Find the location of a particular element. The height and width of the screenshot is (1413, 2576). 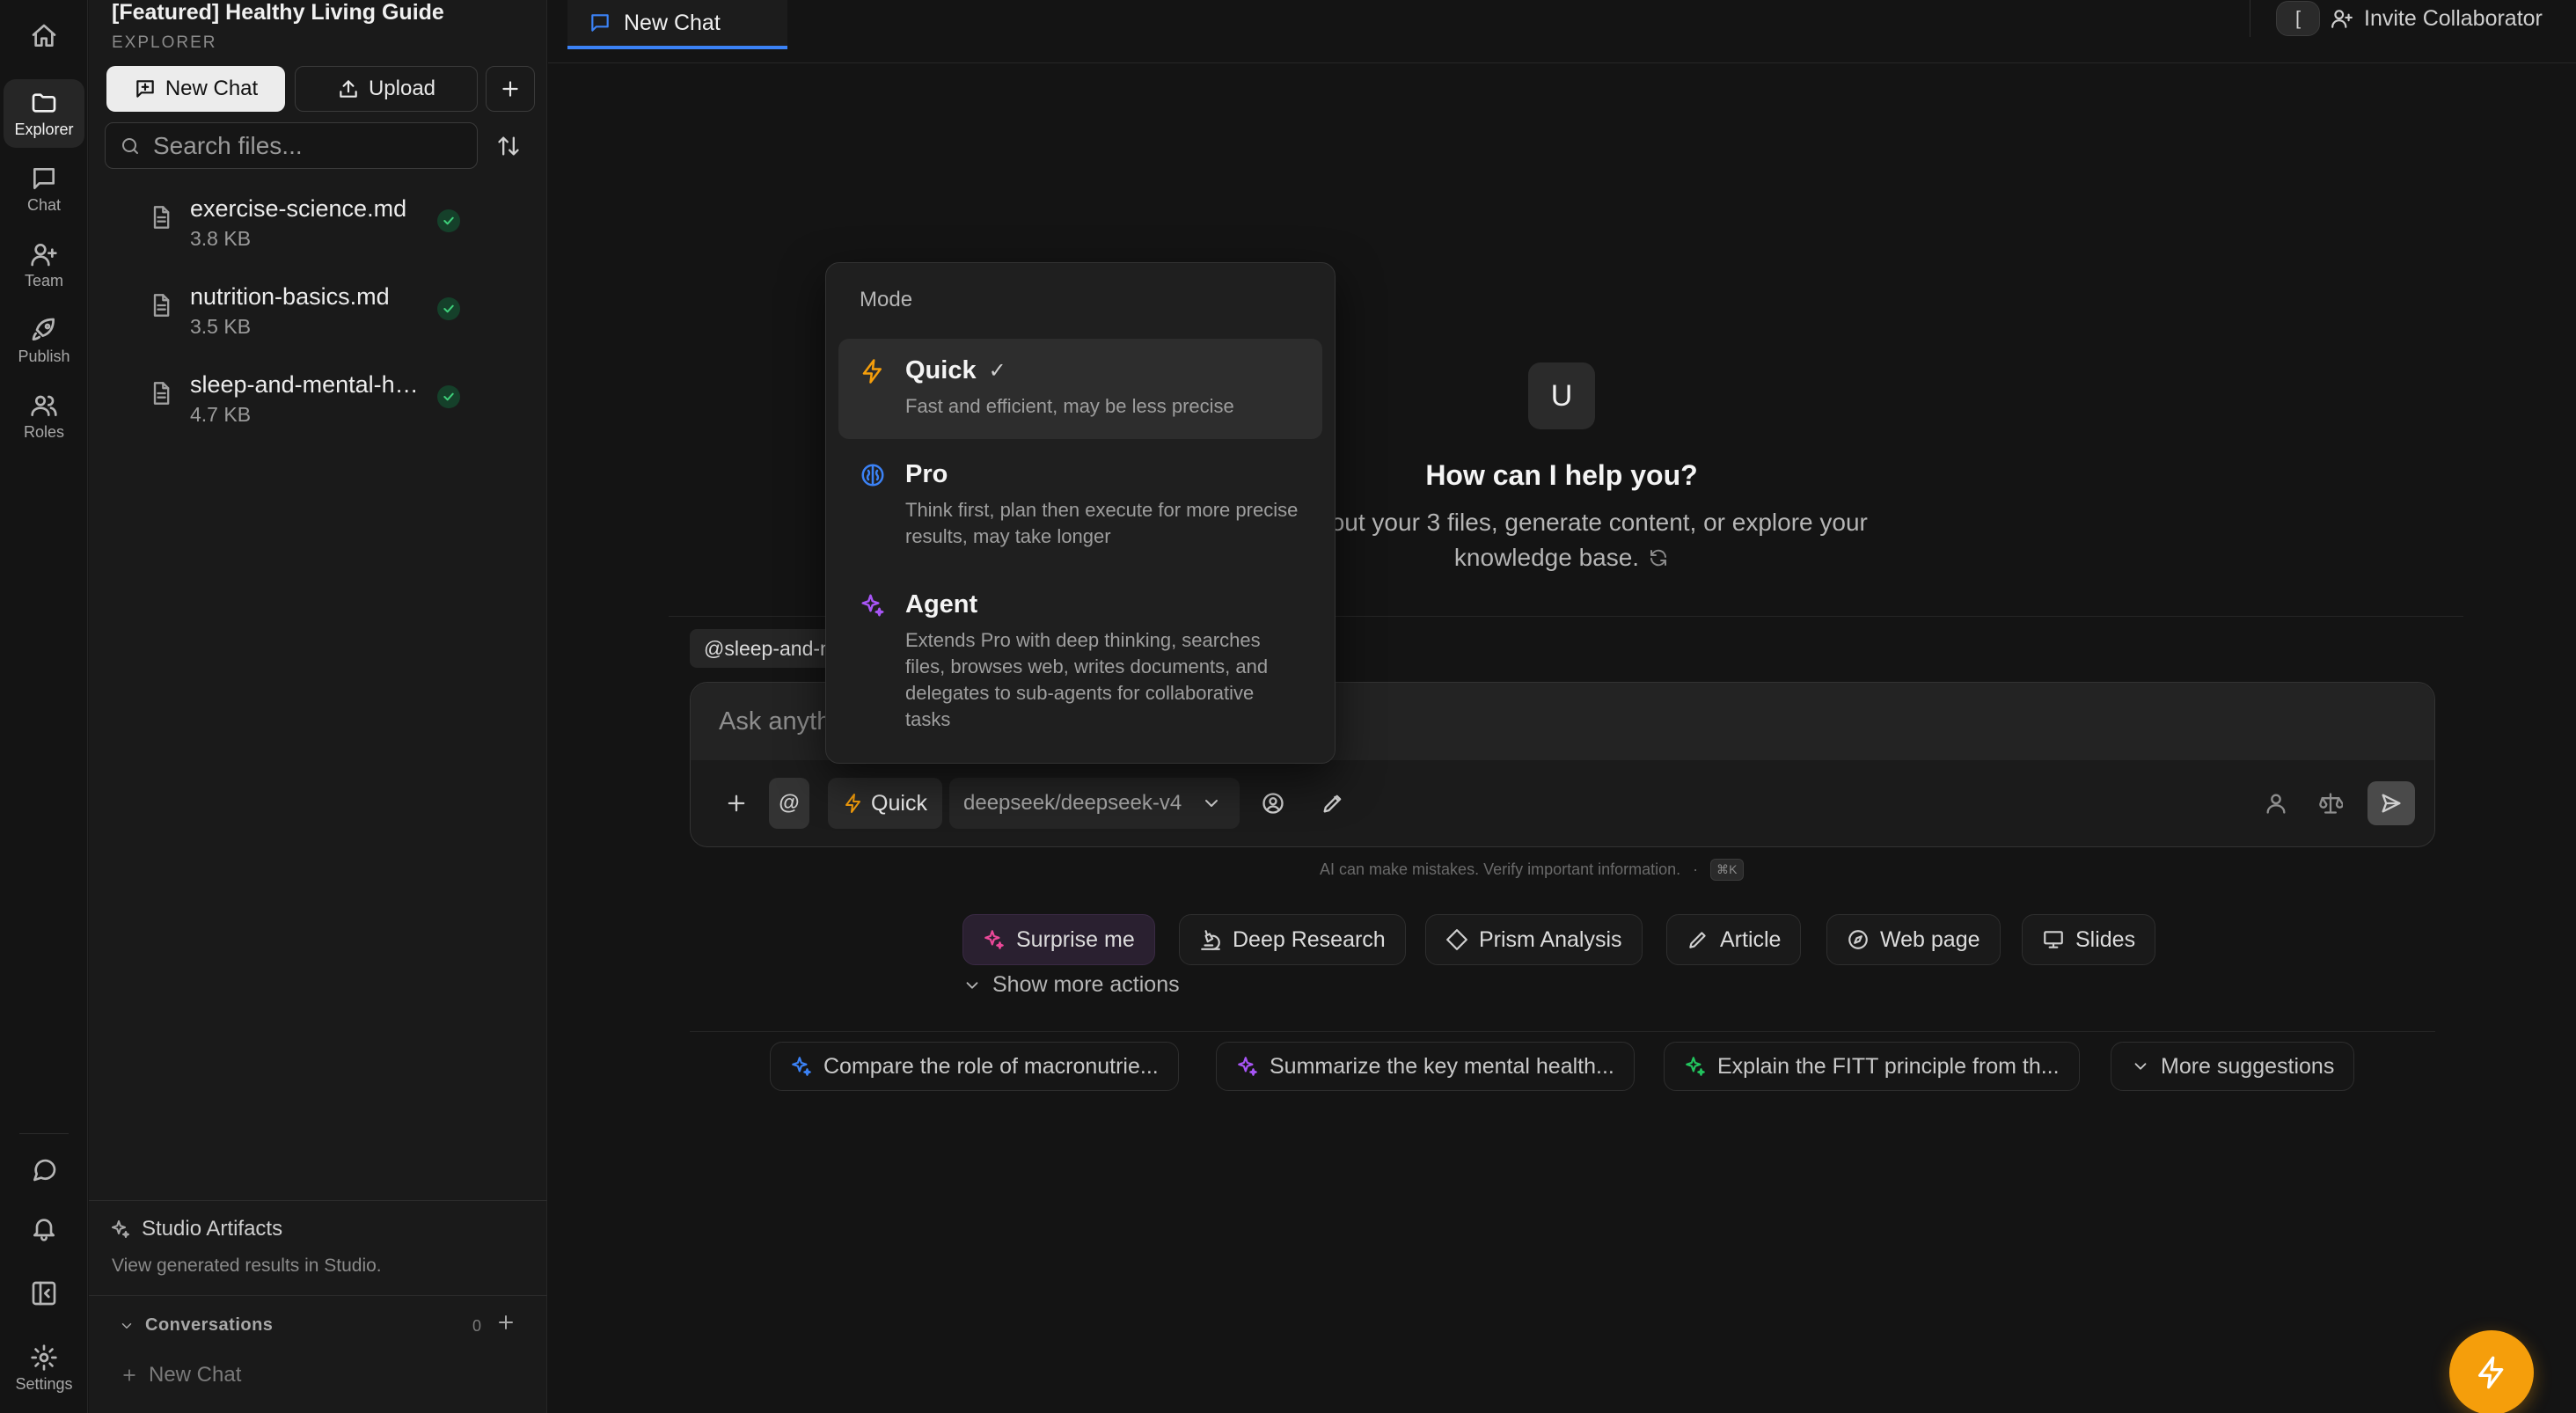

rail-explorer: Explorer is located at coordinates (44, 113).